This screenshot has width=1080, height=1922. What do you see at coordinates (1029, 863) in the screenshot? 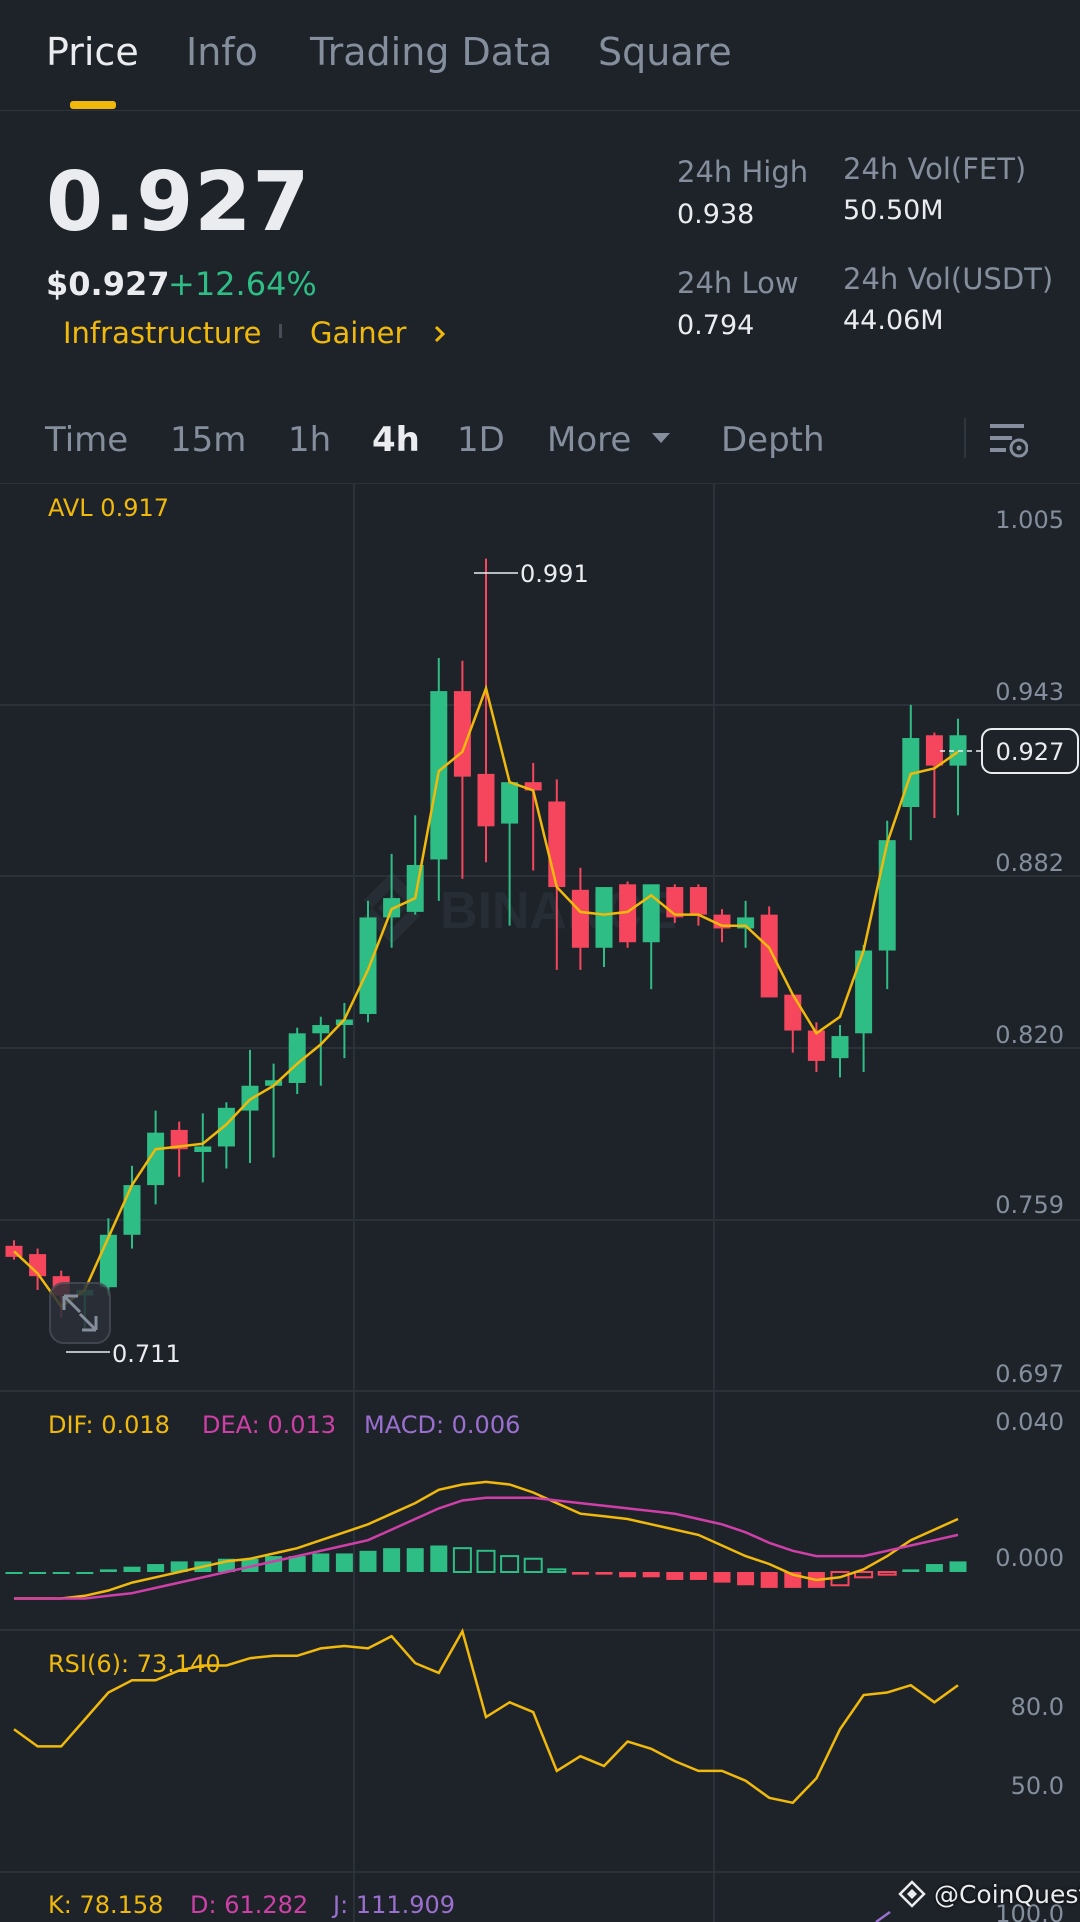
I see `y-tick: 0.882` at bounding box center [1029, 863].